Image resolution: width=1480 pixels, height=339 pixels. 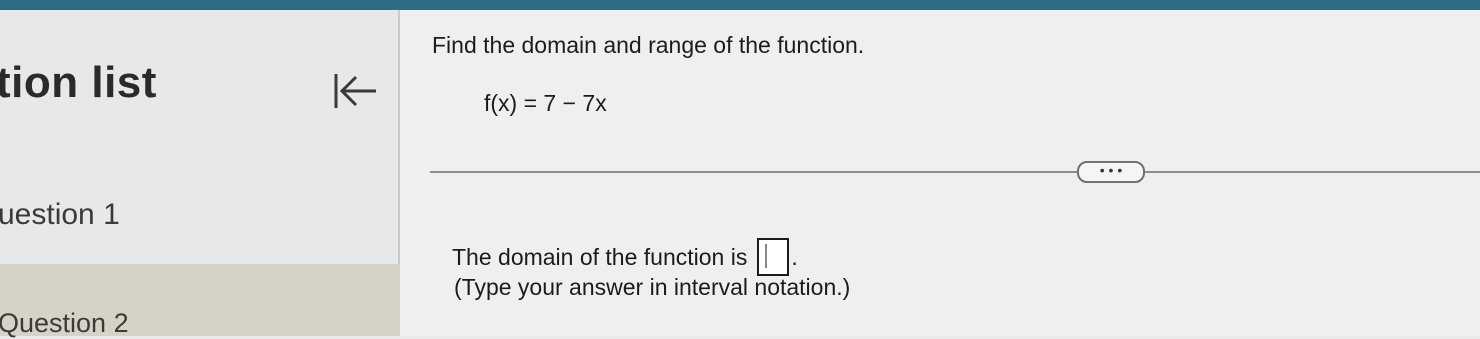 I want to click on domain-answer-input, so click(x=773, y=257).